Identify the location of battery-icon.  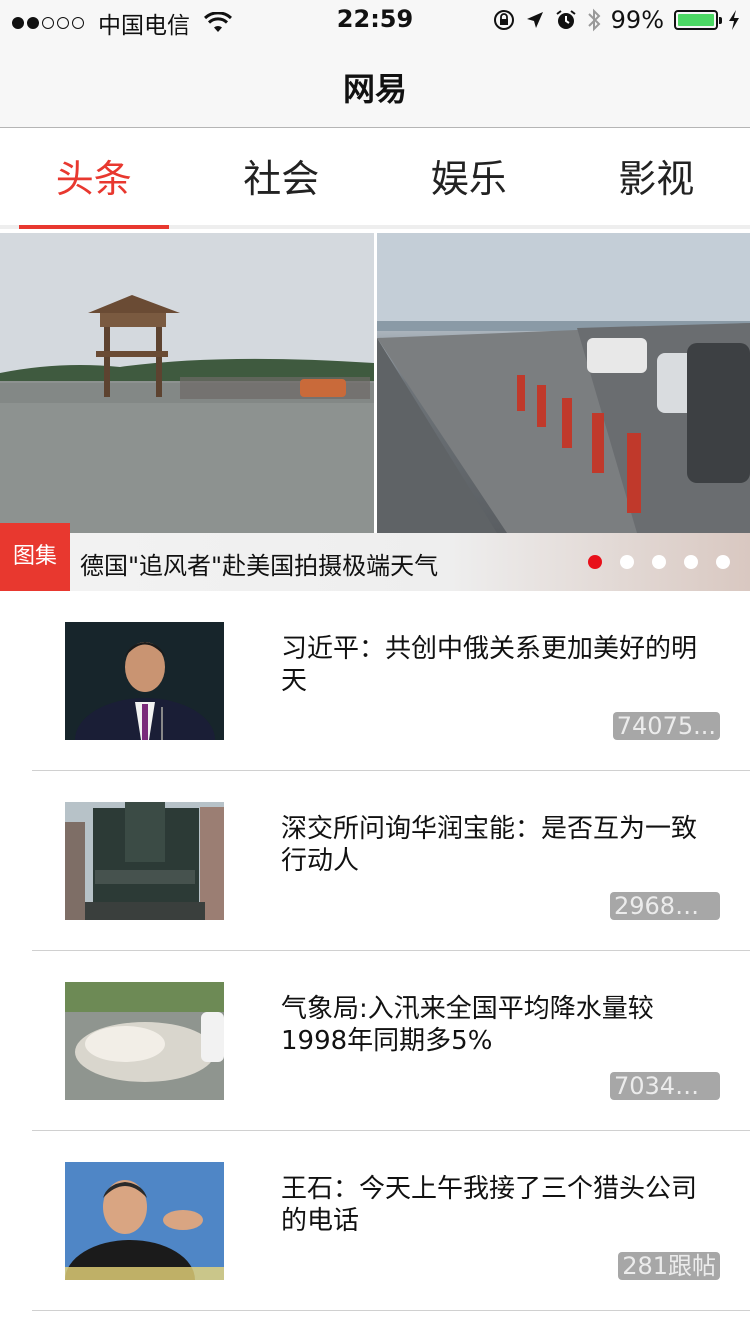
(698, 20).